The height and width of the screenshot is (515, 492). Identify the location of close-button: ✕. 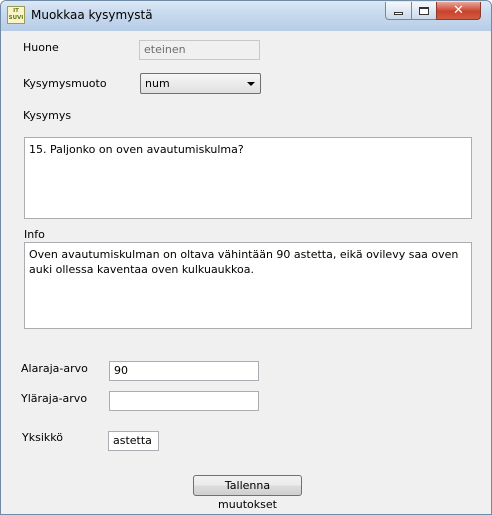
(458, 11).